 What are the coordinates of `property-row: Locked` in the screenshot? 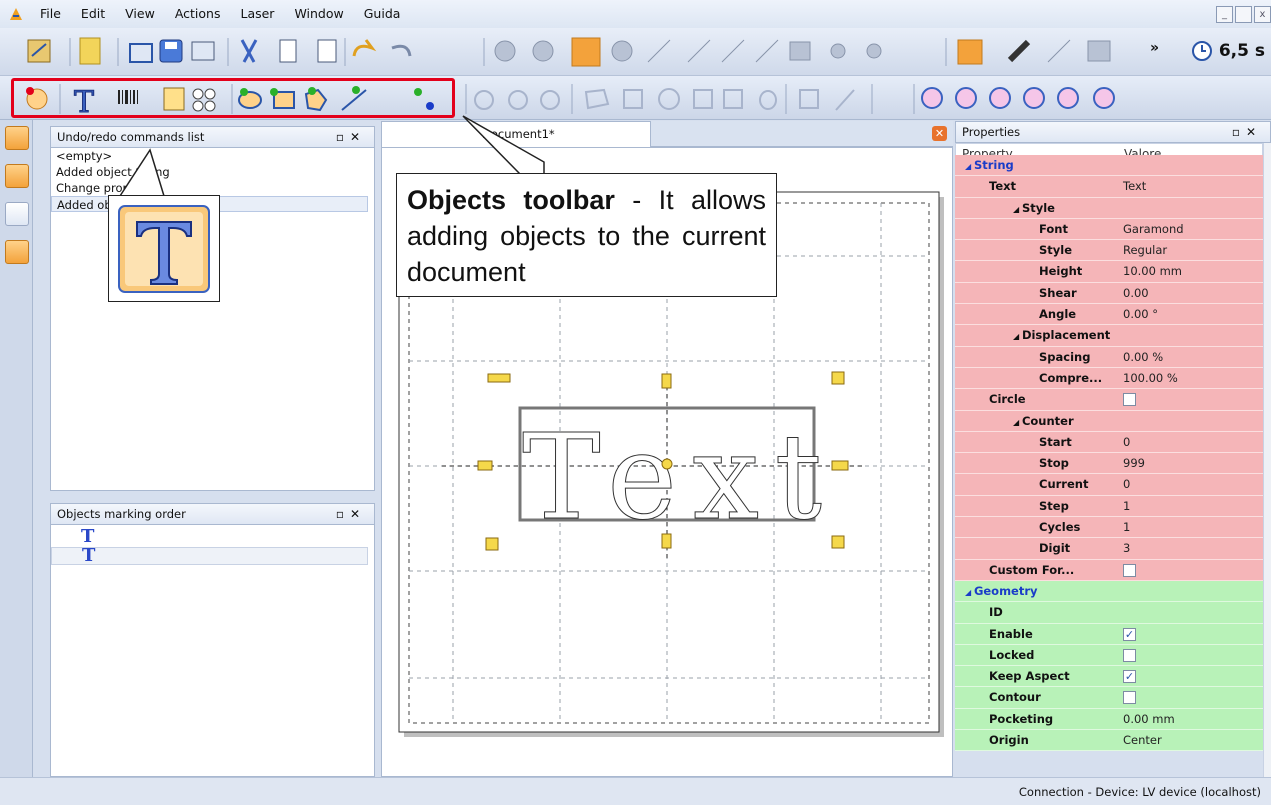 It's located at (1109, 655).